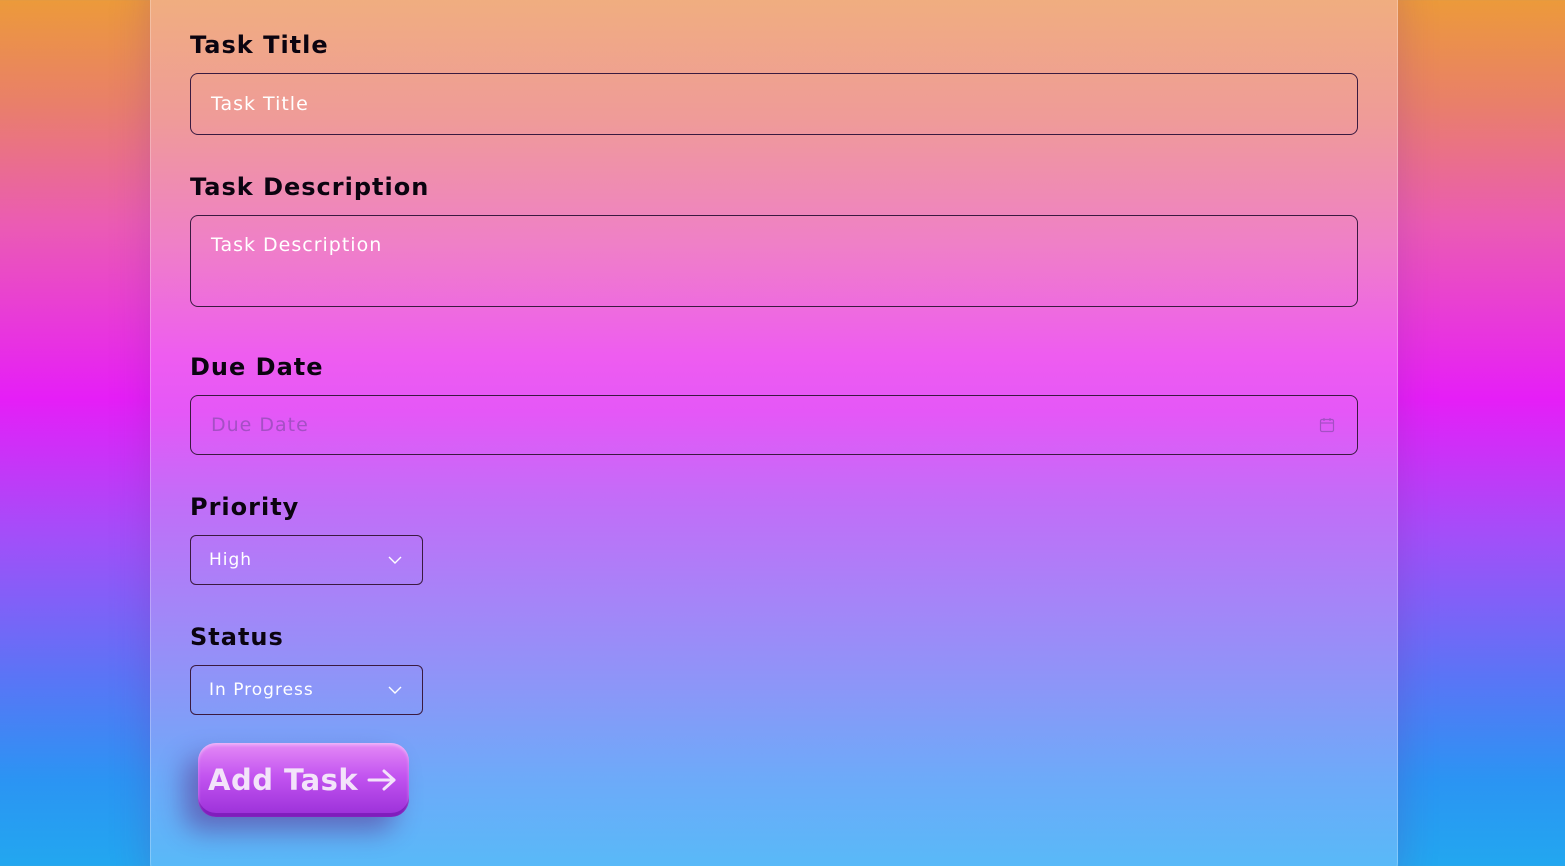 Image resolution: width=1565 pixels, height=866 pixels. I want to click on add-task-button-label: Add Task, so click(283, 780).